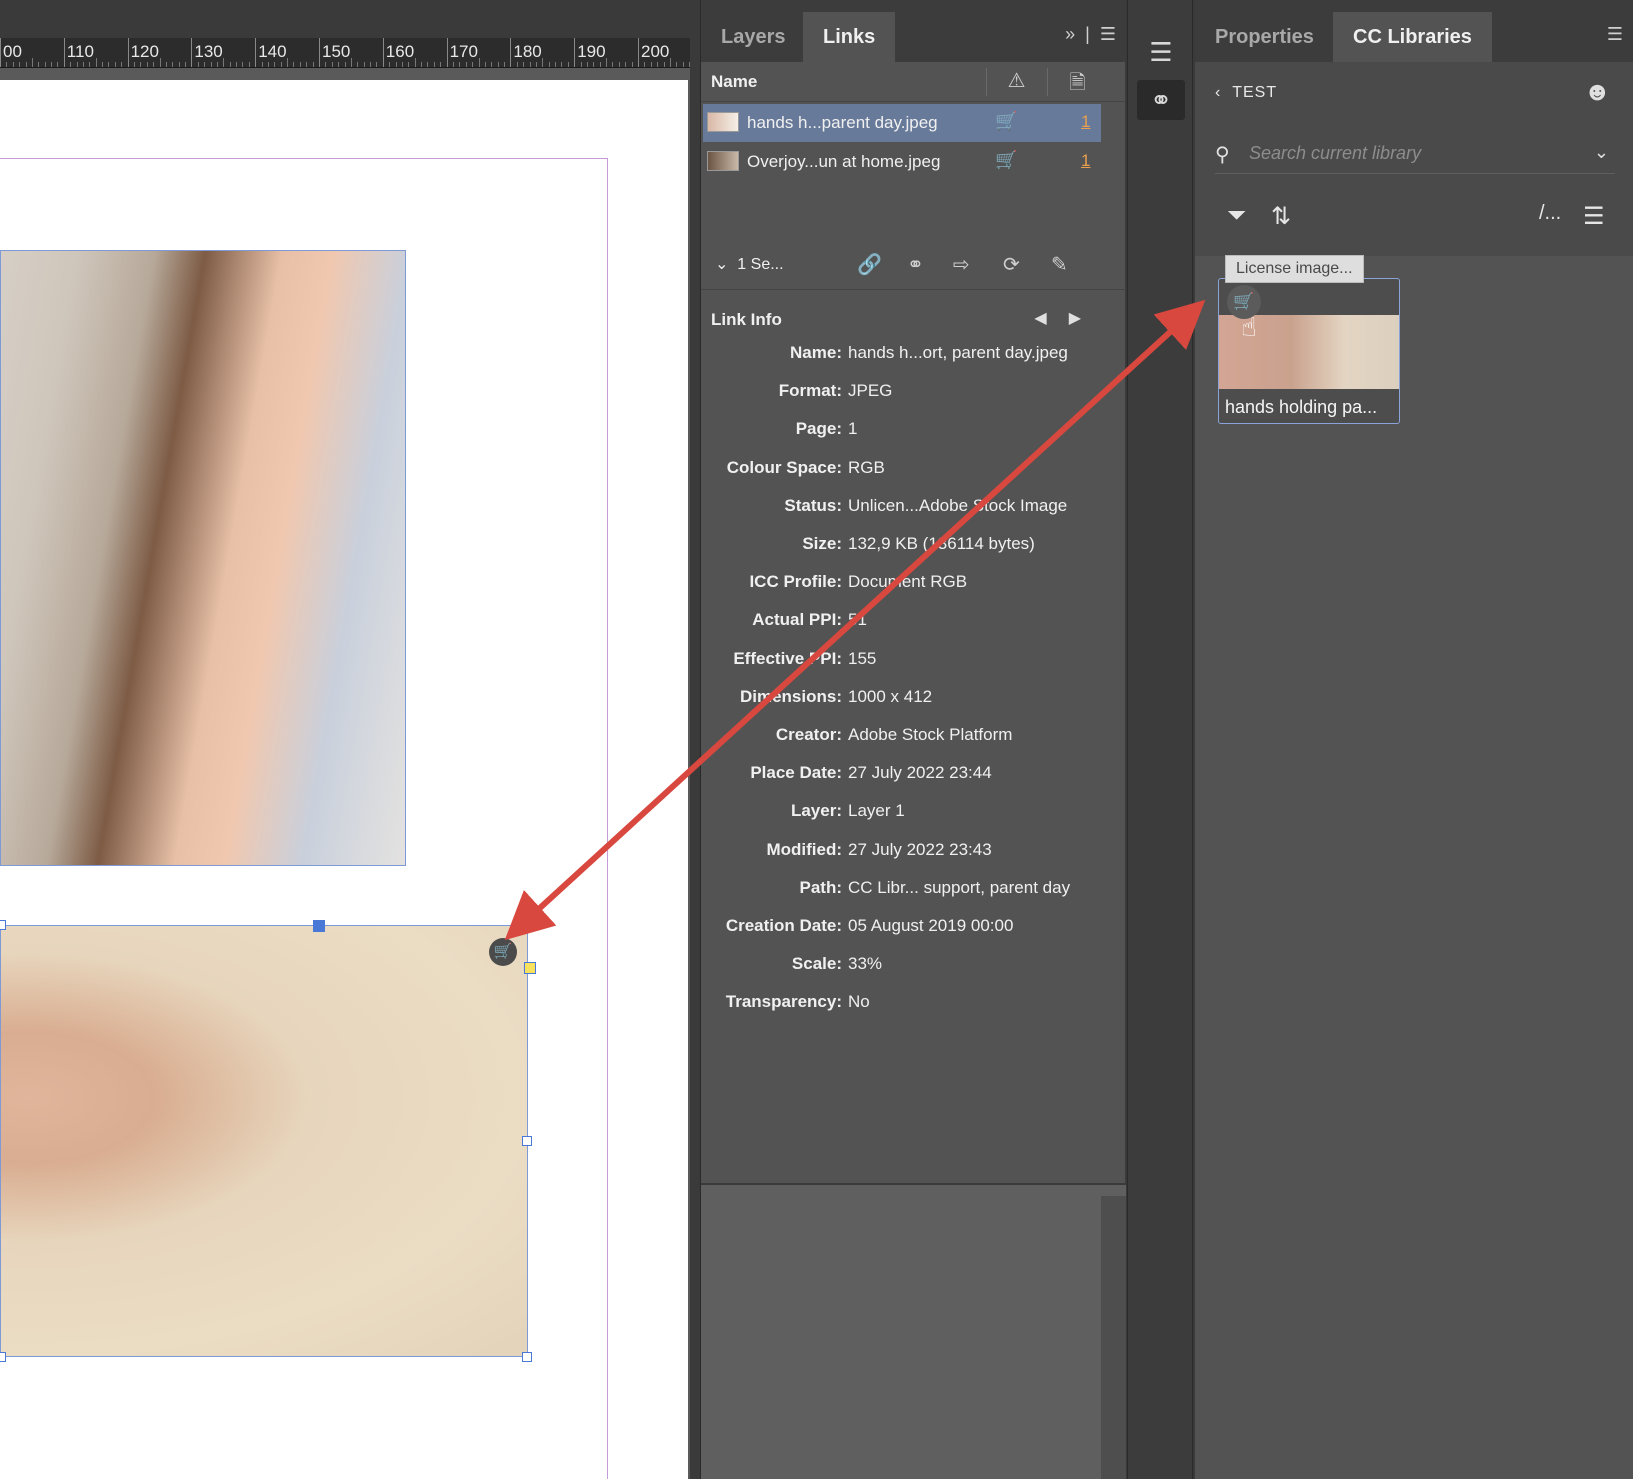  I want to click on filter-icon: ⏷, so click(1236, 216).